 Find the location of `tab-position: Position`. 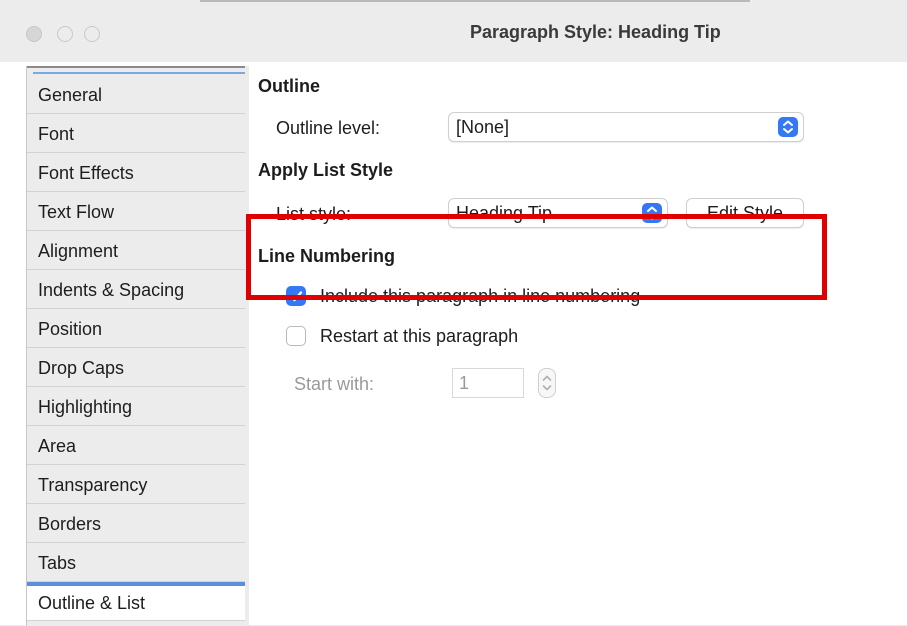

tab-position: Position is located at coordinates (136, 329).